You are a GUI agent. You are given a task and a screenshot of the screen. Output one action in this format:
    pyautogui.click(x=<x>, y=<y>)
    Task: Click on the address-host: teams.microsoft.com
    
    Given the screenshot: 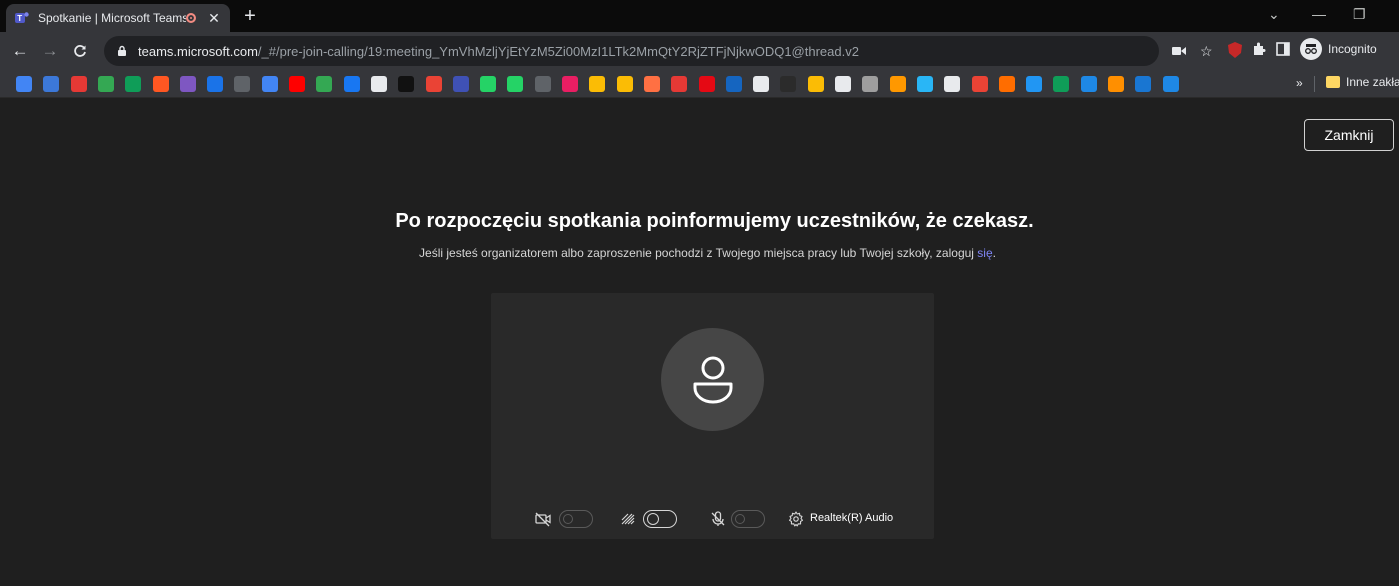 What is the action you would take?
    pyautogui.click(x=198, y=51)
    